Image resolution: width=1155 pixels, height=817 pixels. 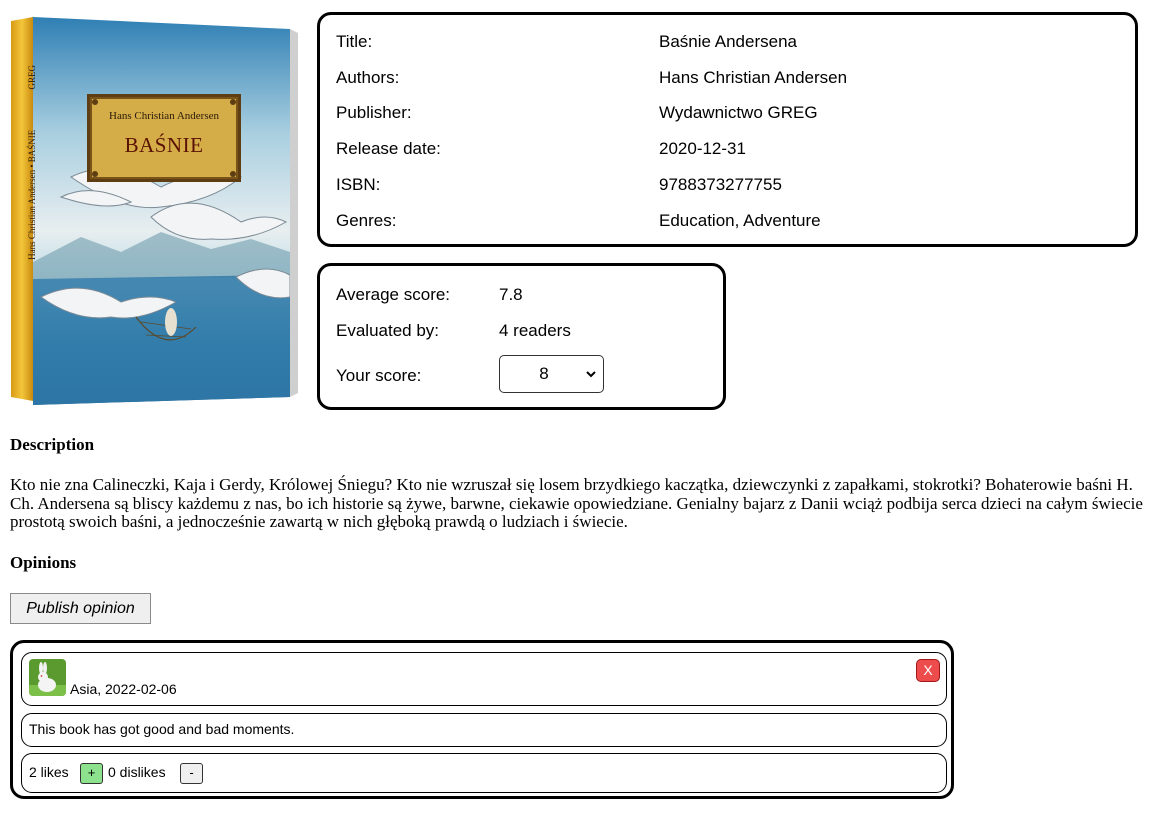 I want to click on avatar, so click(x=47, y=677).